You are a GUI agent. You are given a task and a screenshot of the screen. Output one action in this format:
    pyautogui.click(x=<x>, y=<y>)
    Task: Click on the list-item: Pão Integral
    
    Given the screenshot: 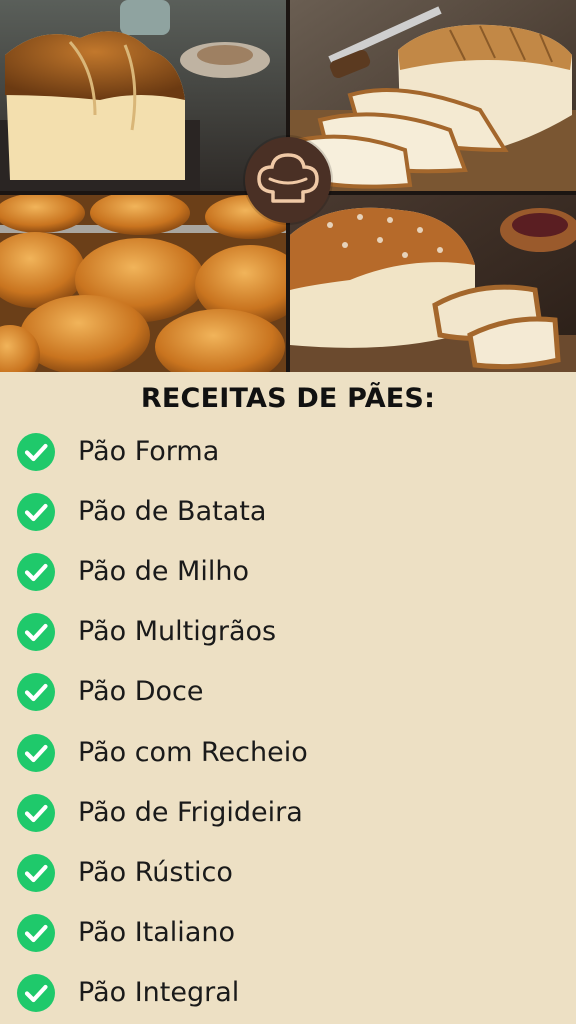 What is the action you would take?
    pyautogui.click(x=288, y=993)
    